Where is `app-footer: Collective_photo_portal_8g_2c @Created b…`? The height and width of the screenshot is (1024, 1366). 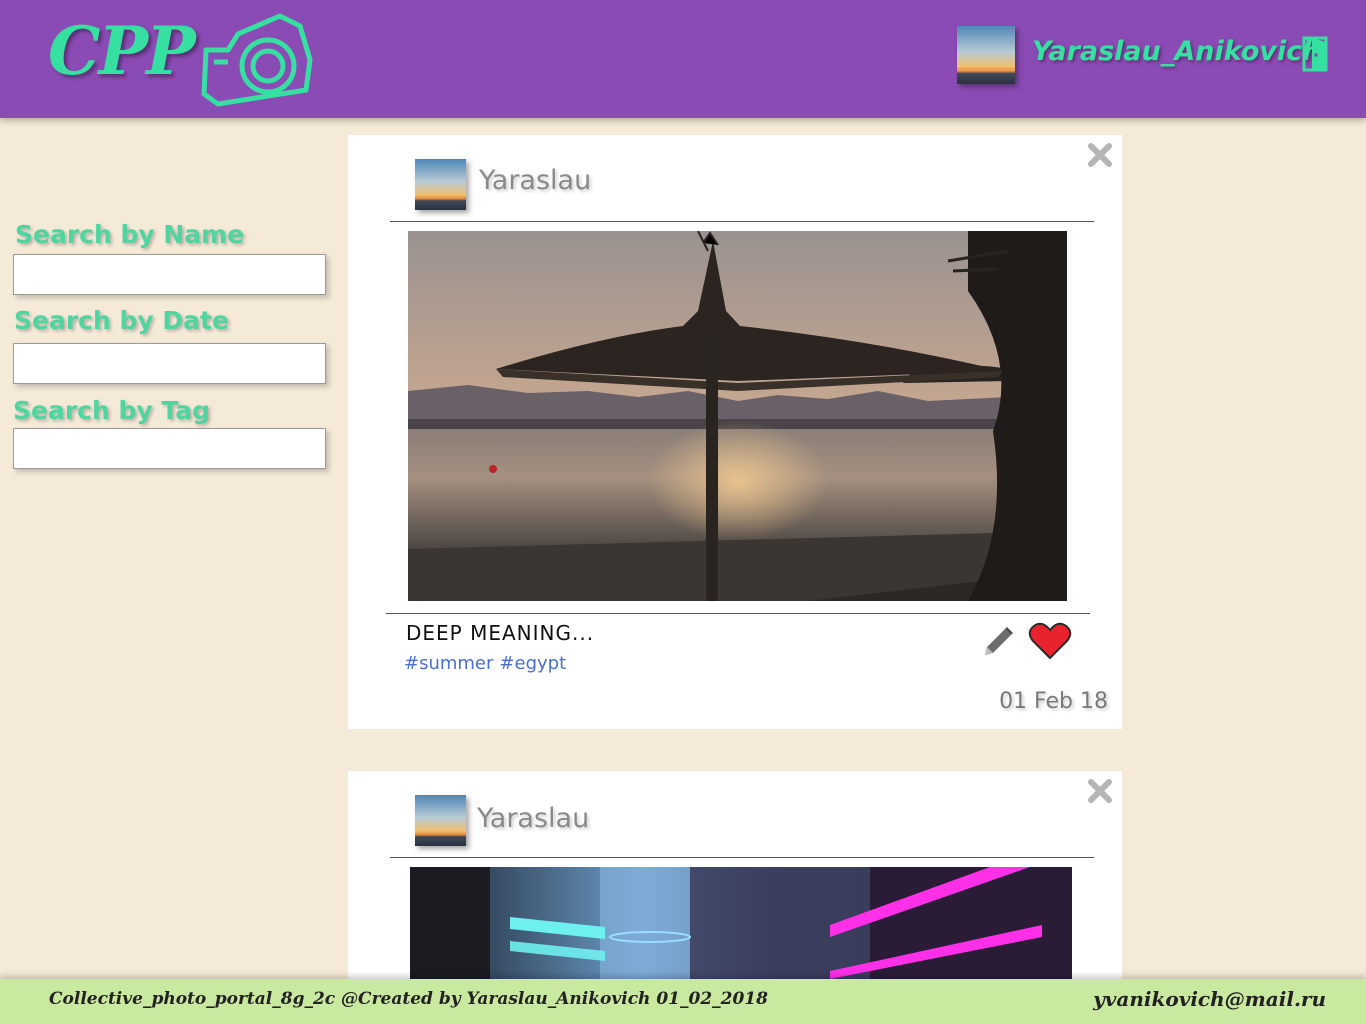
app-footer: Collective_photo_portal_8g_2c @Created b… is located at coordinates (683, 1001).